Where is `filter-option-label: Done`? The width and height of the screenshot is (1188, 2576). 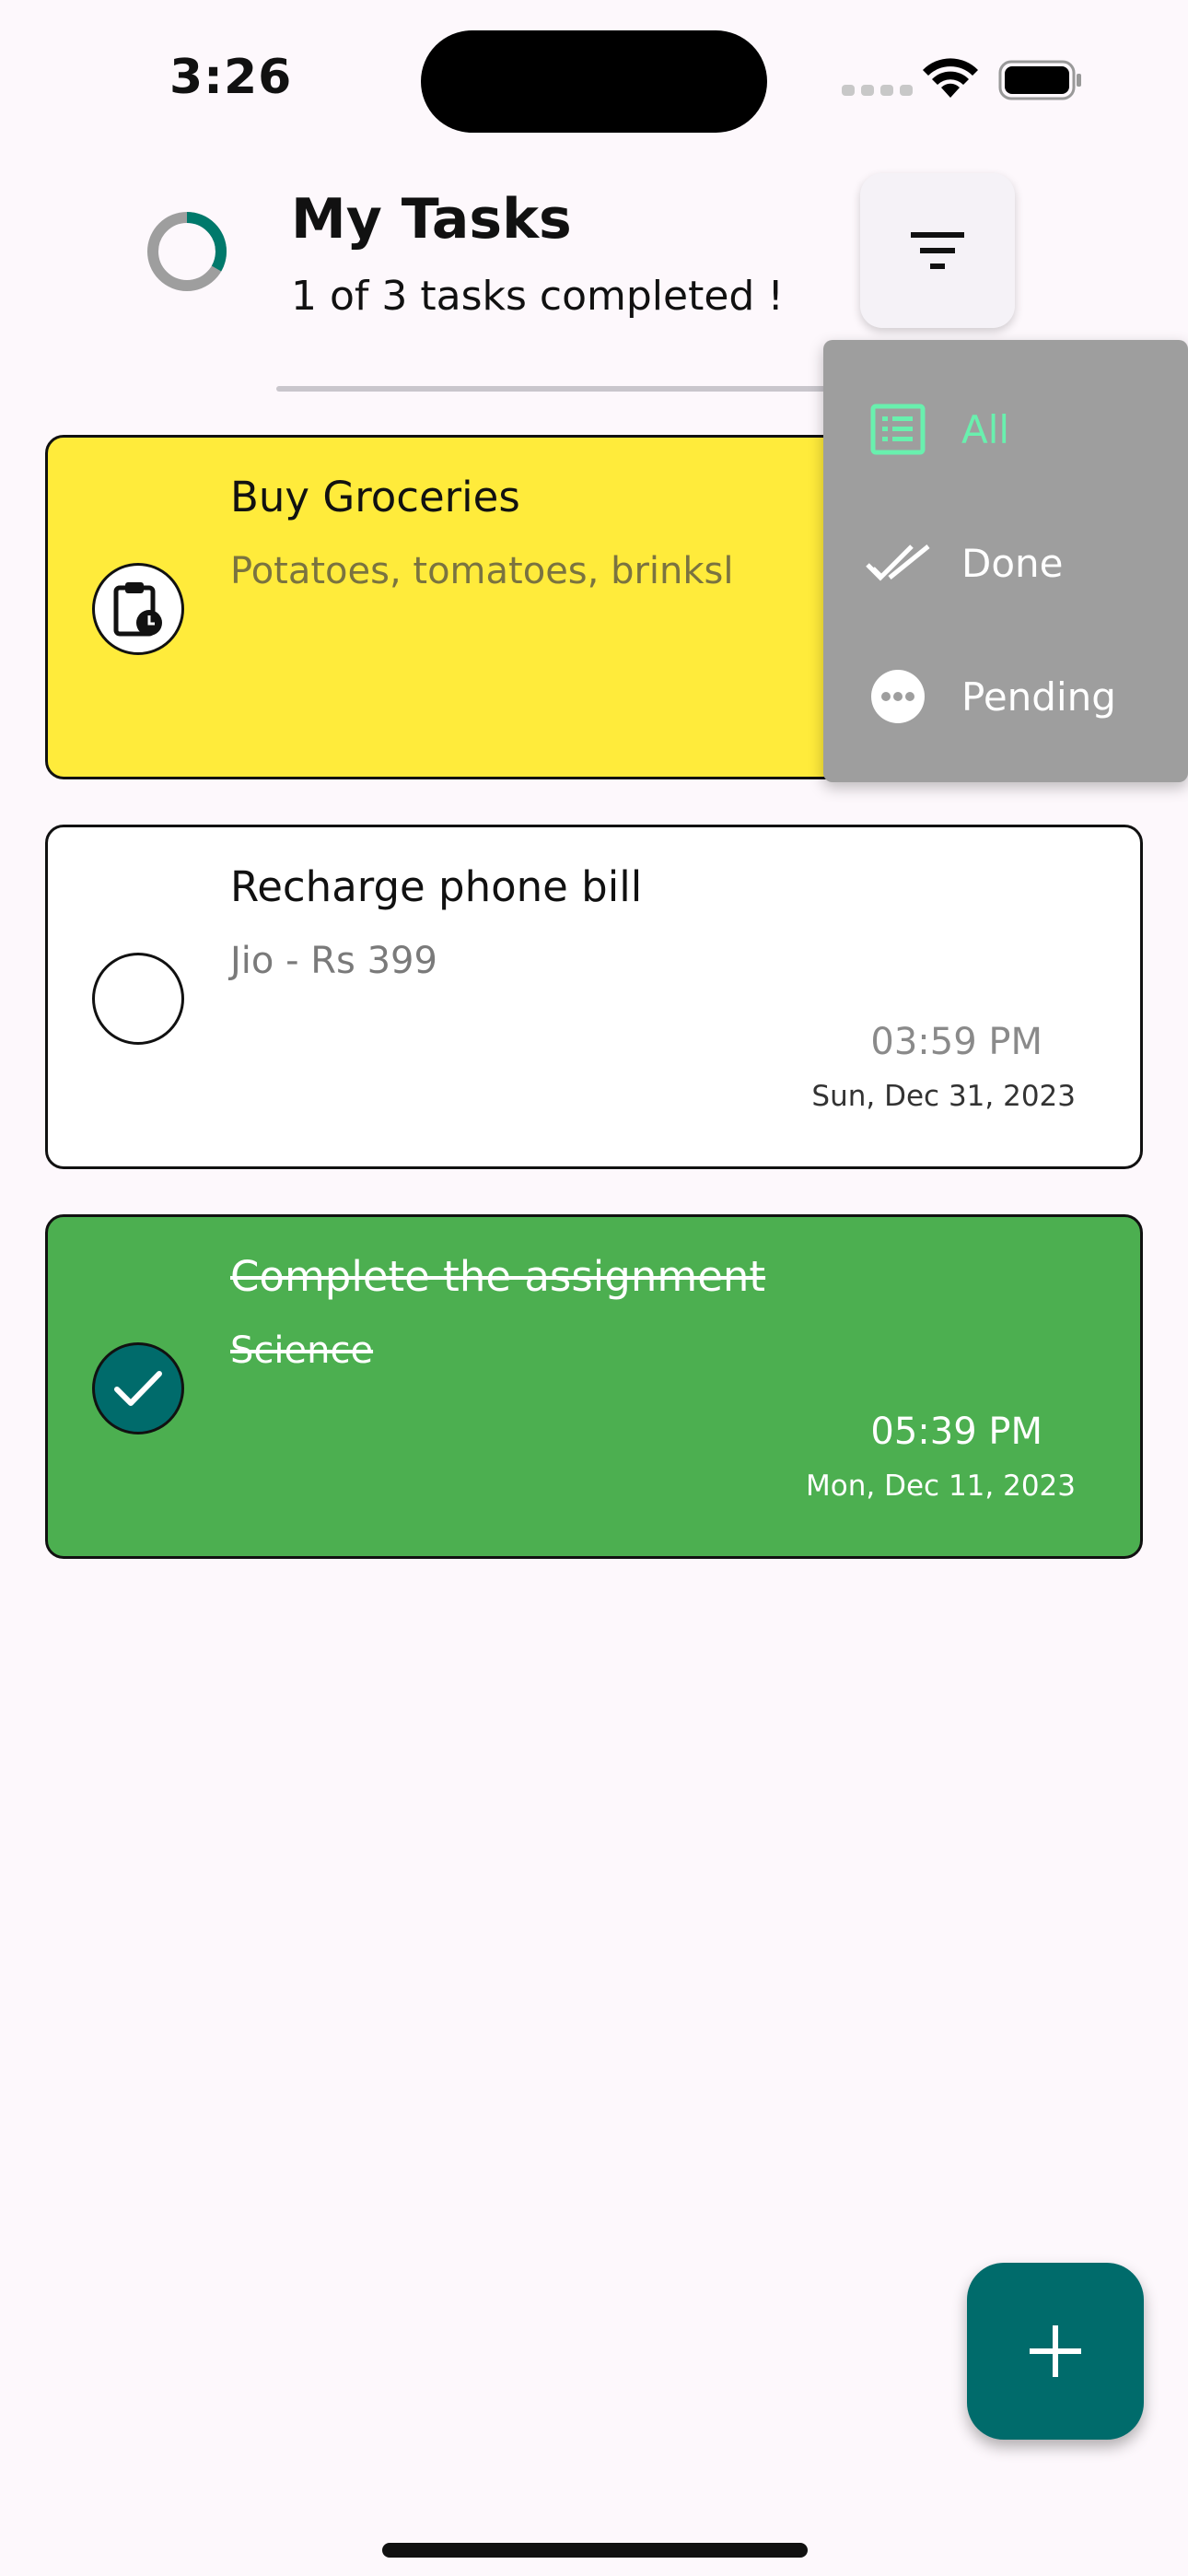 filter-option-label: Done is located at coordinates (1013, 563).